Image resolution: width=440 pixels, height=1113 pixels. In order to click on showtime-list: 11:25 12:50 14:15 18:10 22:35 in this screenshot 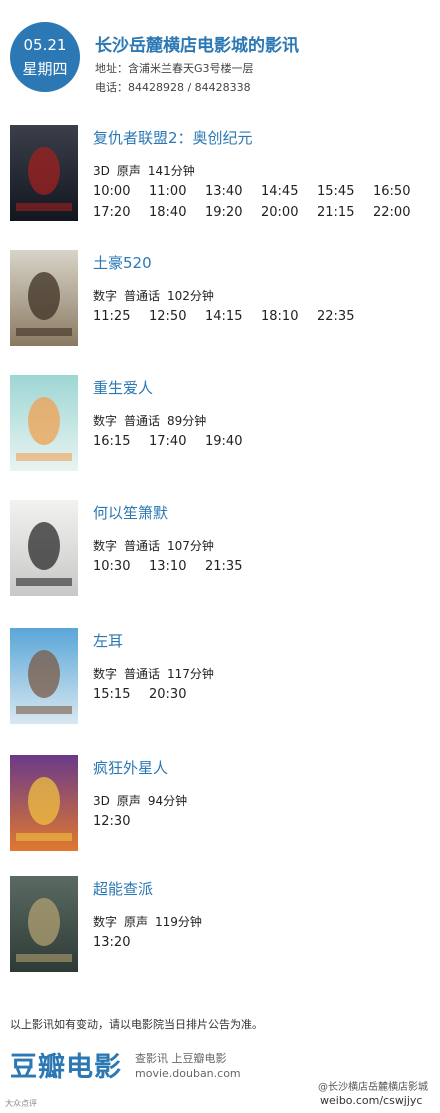, I will do `click(263, 315)`.